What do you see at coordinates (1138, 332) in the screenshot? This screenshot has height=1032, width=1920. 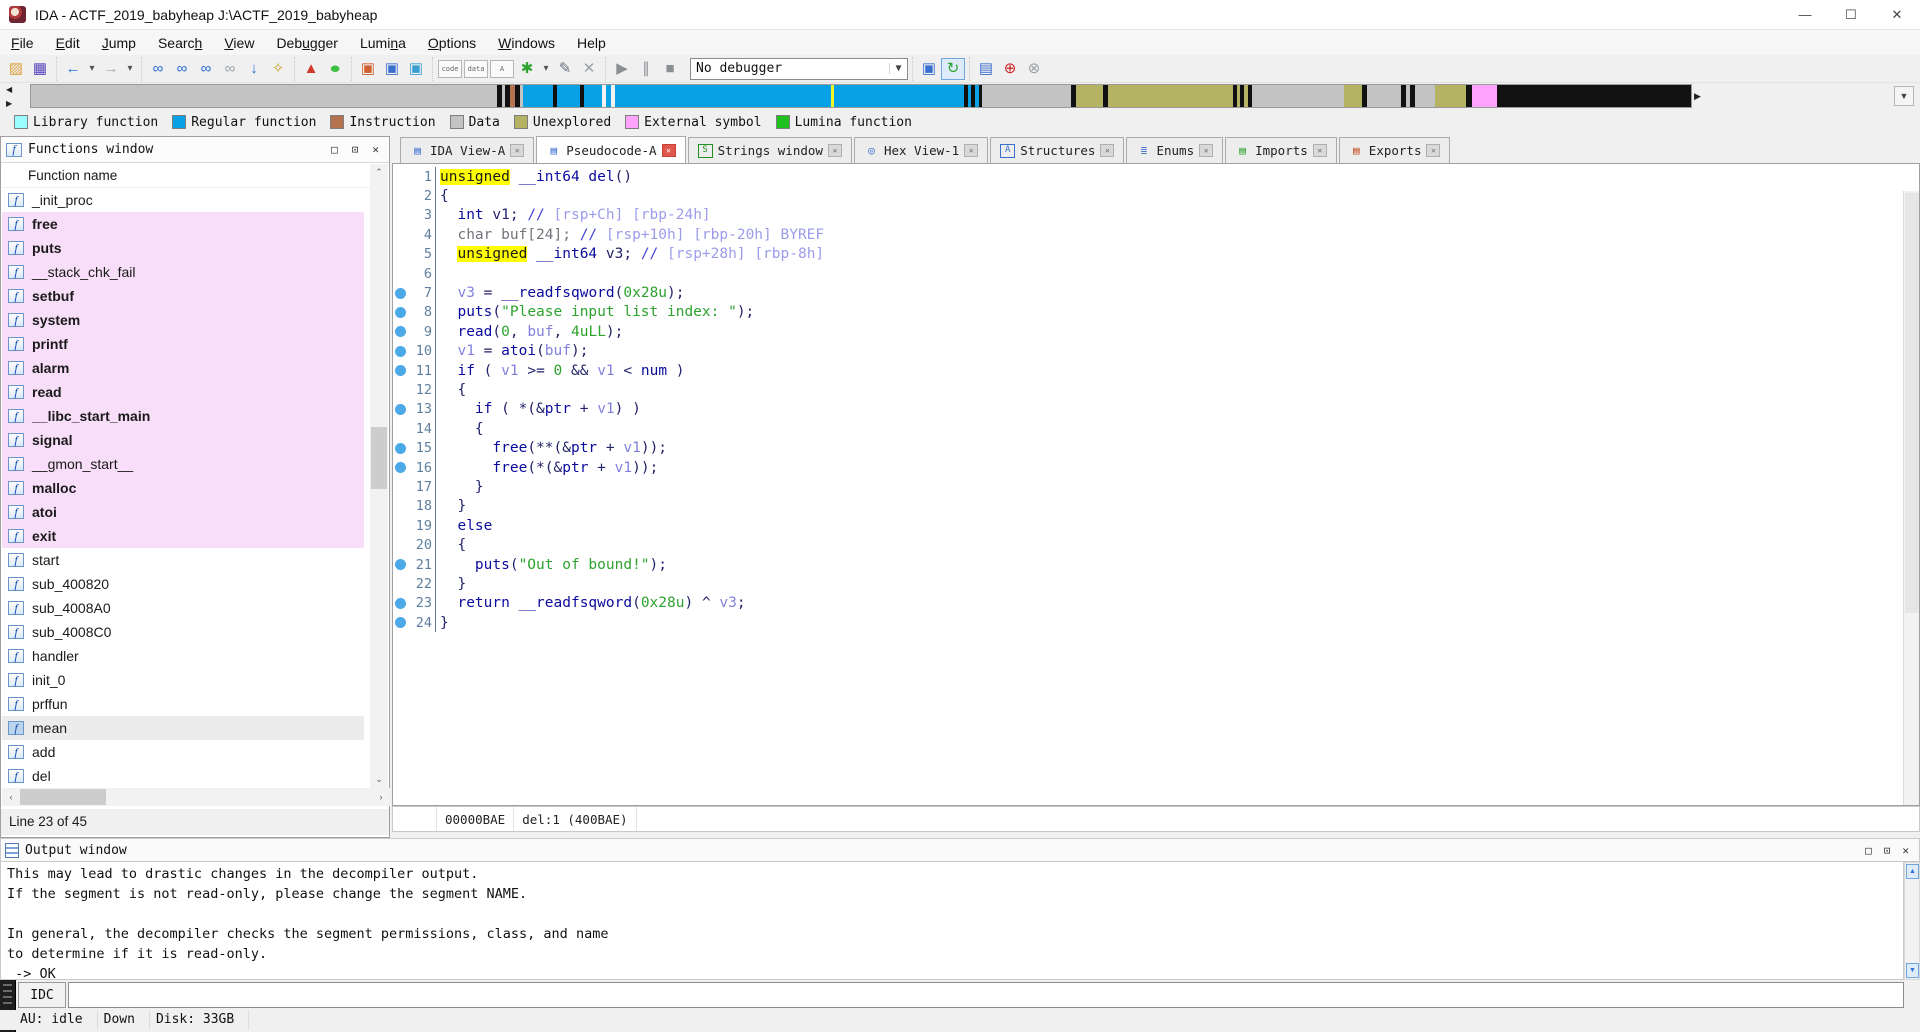 I see `pseudocode-line-9: 9 read(0, buf, 4uLL);` at bounding box center [1138, 332].